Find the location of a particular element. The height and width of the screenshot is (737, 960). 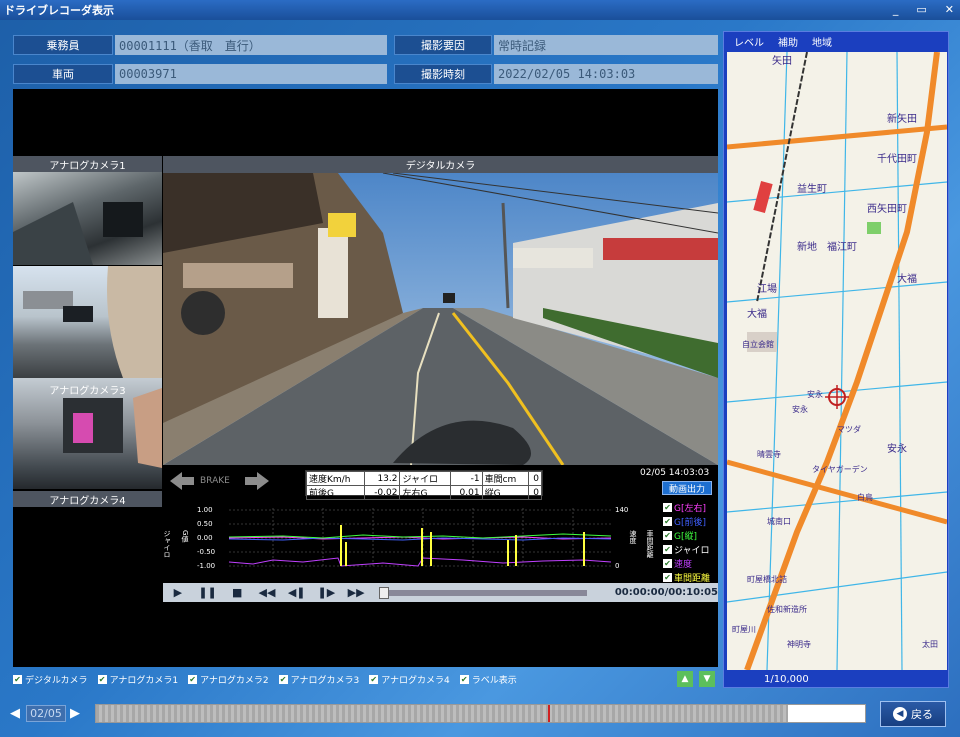

legend-label: G[縦] is located at coordinates (685, 536).